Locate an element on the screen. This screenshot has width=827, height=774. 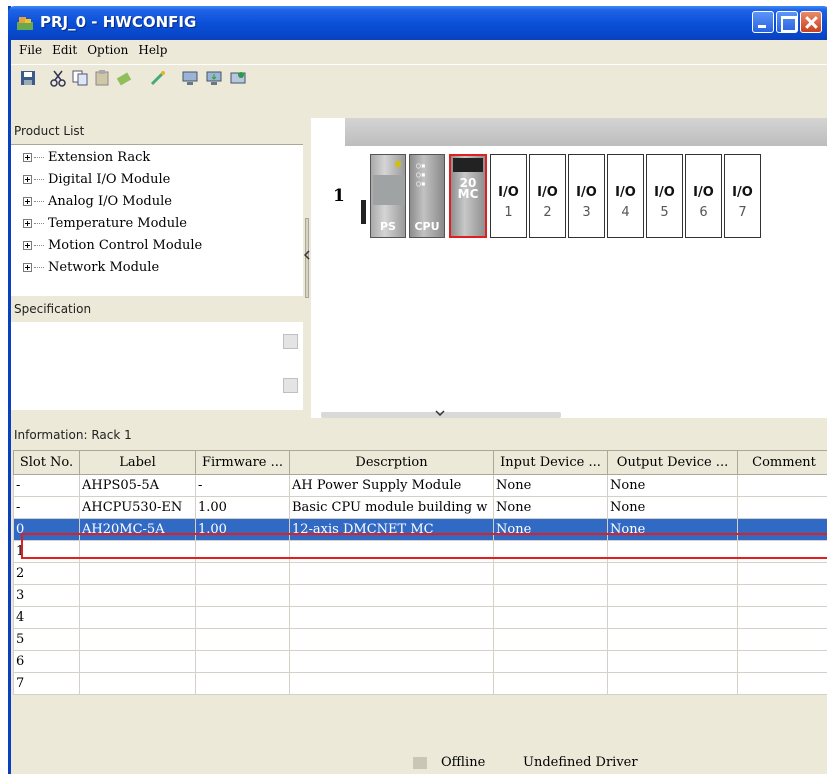
menu-file: File is located at coordinates (30, 48).